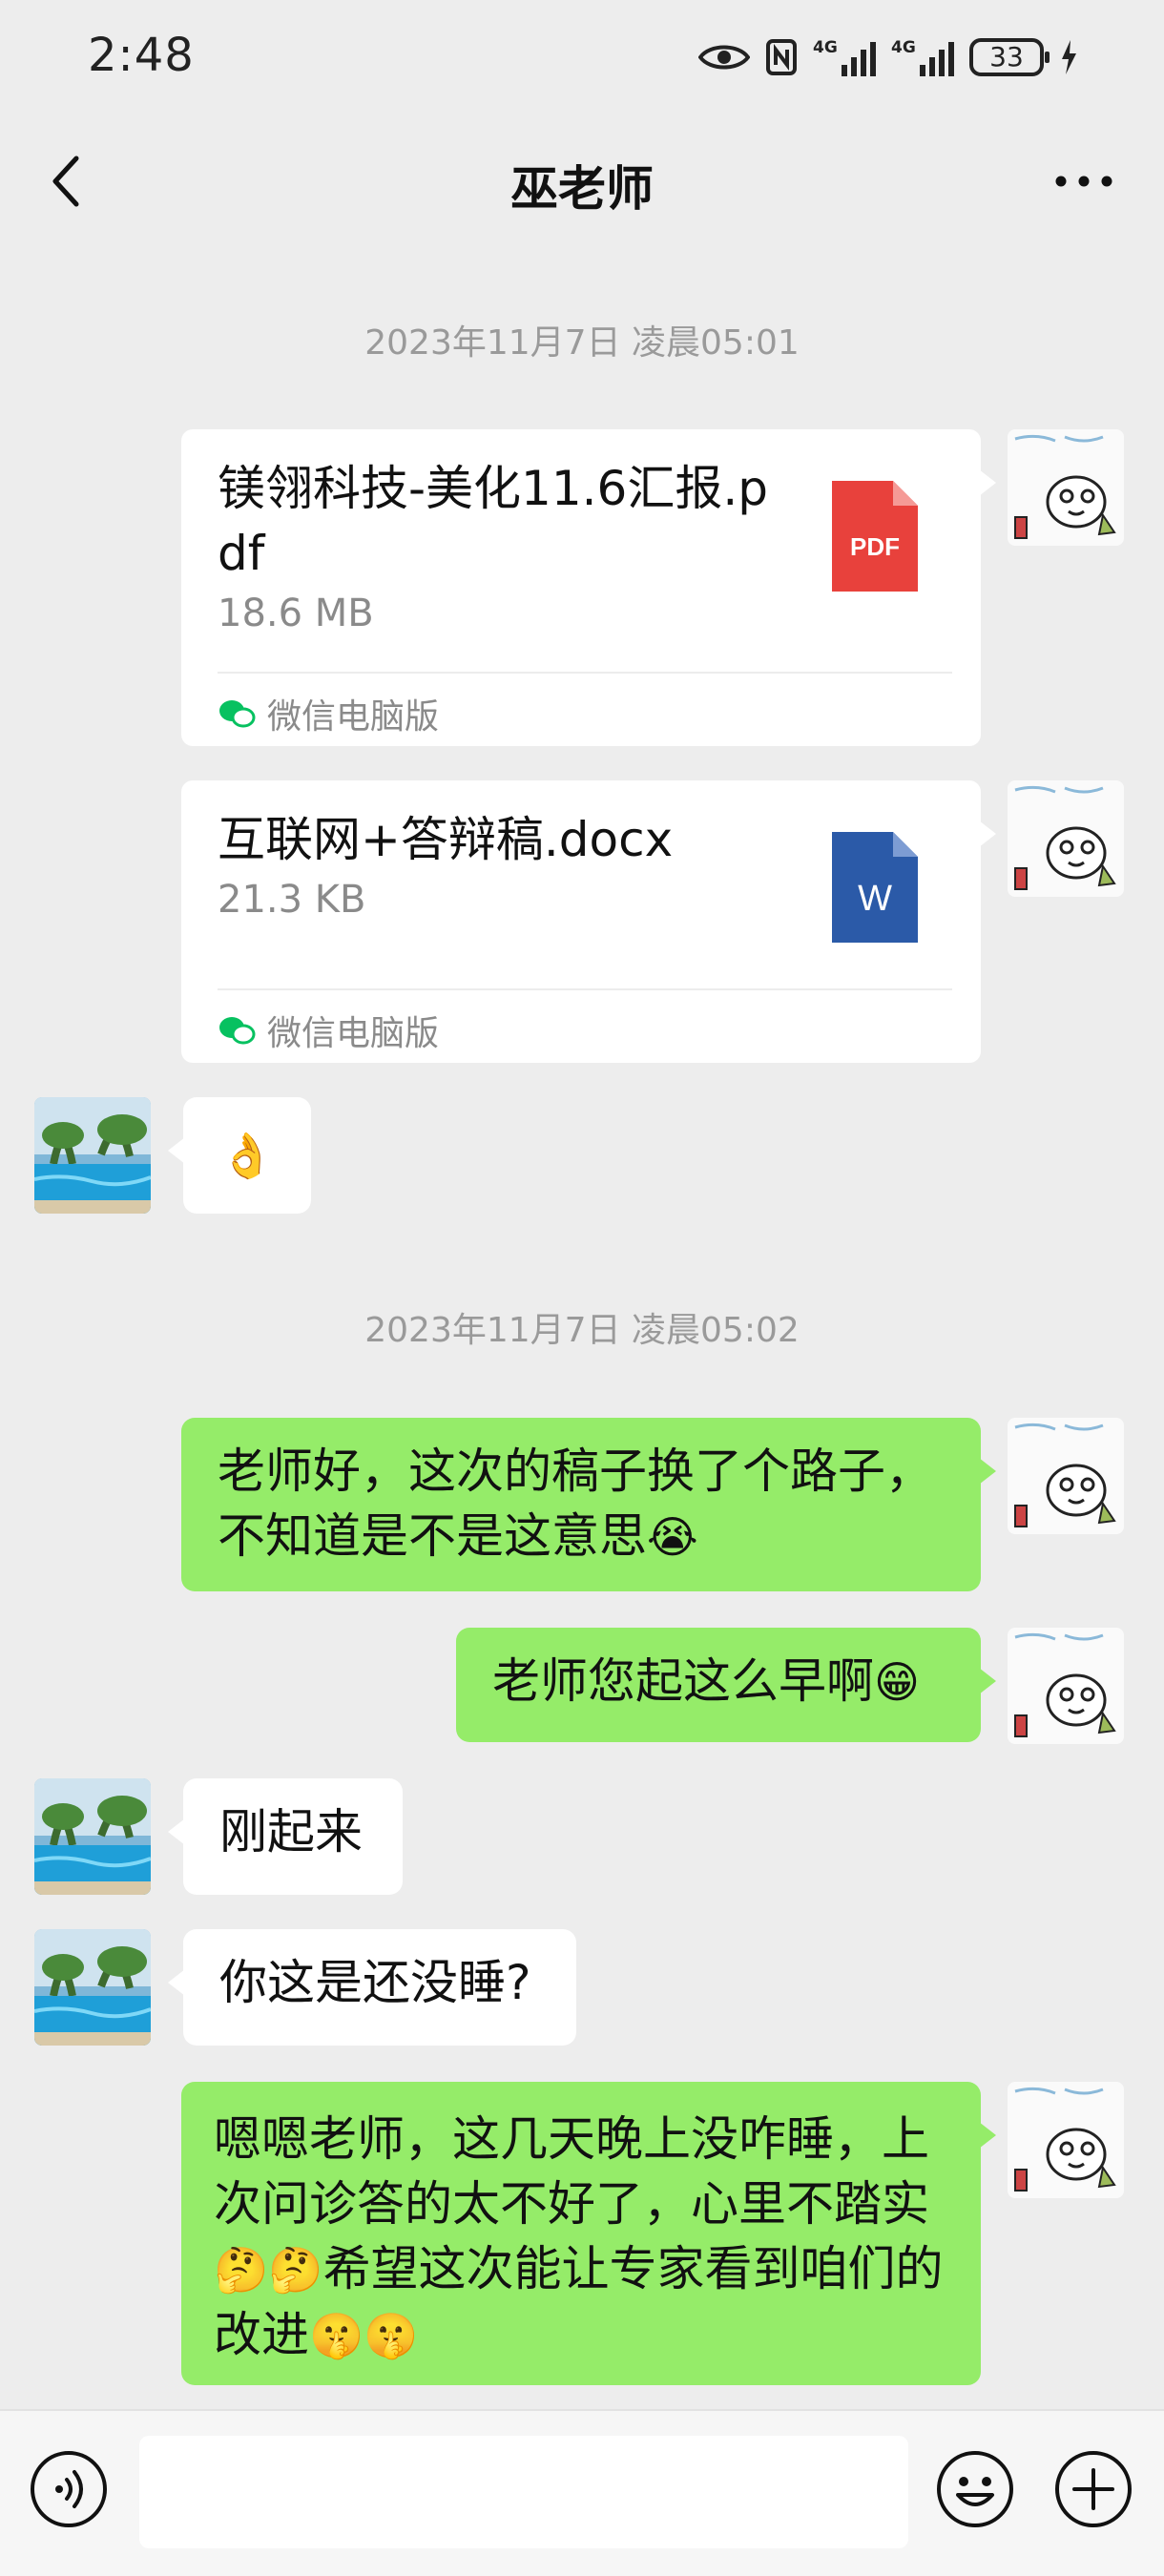 This screenshot has height=2576, width=1164. What do you see at coordinates (588, 921) in the screenshot?
I see `file-message-docx: 互联网+答辩稿.docx 21.3 KB W 微信电脑版` at bounding box center [588, 921].